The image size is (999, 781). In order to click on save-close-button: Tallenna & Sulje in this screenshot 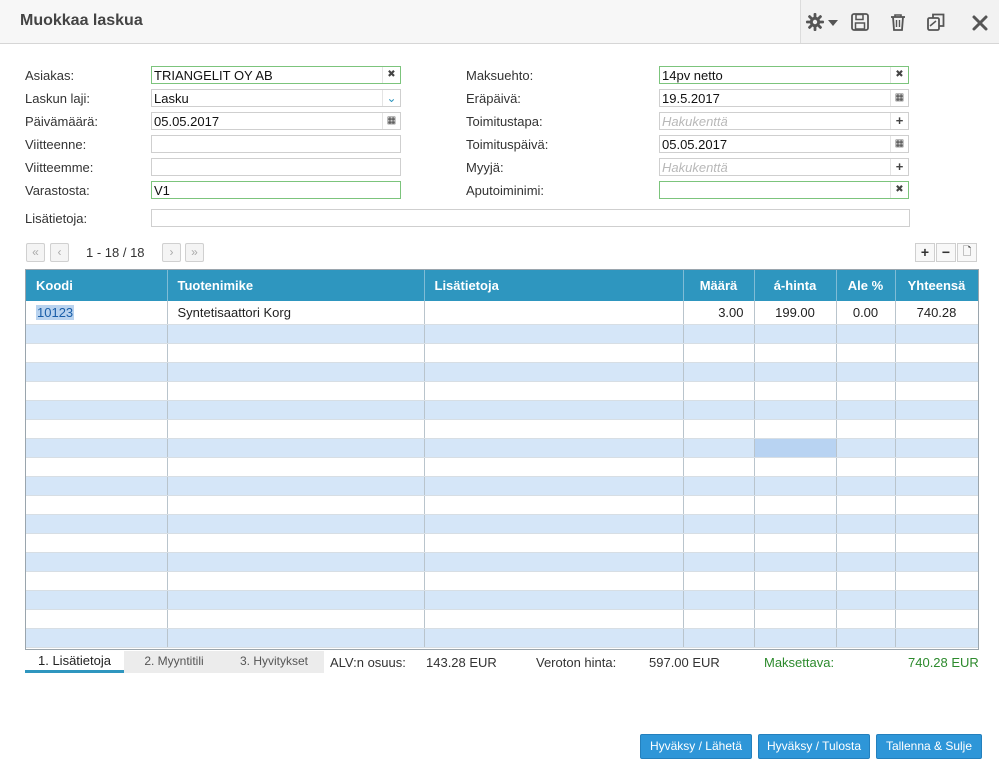, I will do `click(929, 746)`.